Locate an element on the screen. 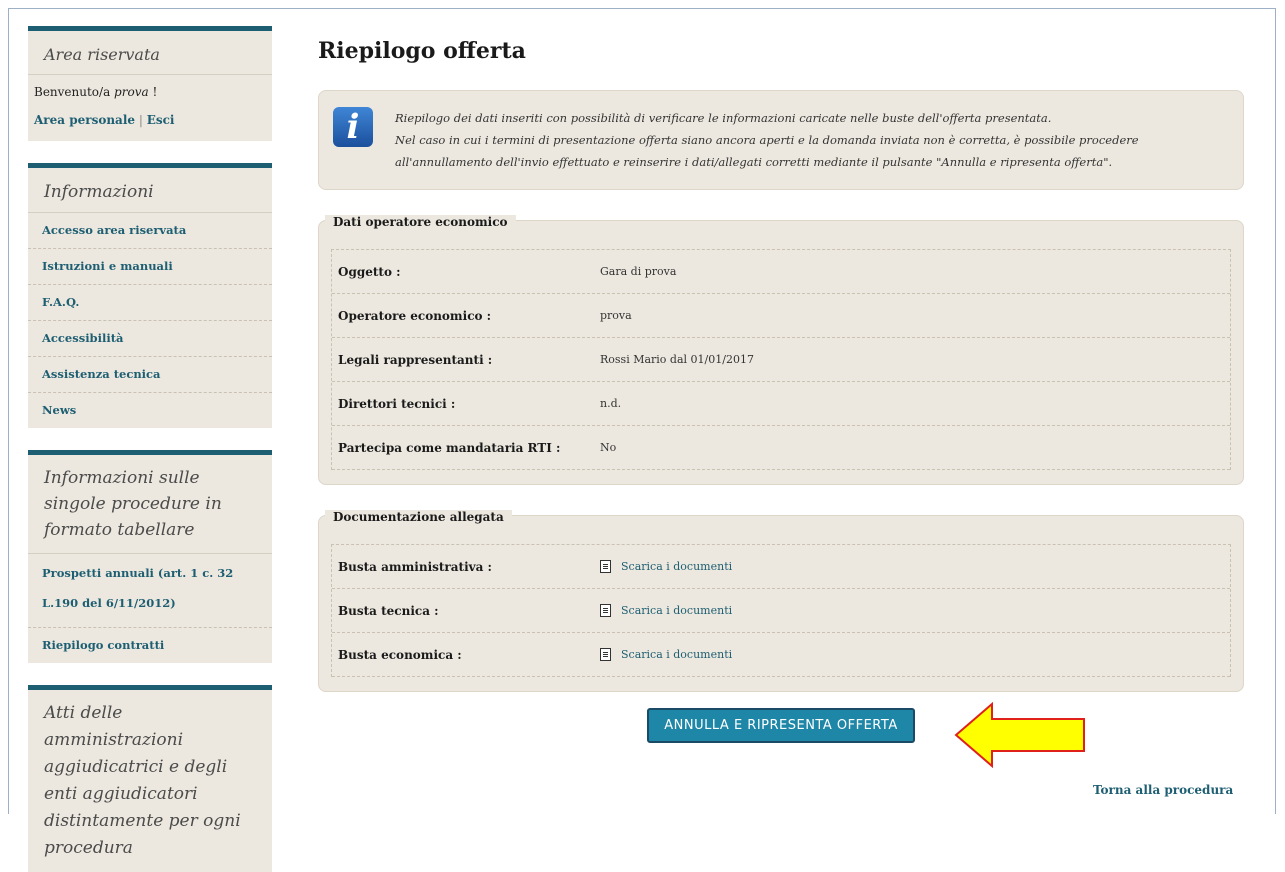 Image resolution: width=1285 pixels, height=872 pixels. table-row: Direttori tecnici : n.d. is located at coordinates (781, 404).